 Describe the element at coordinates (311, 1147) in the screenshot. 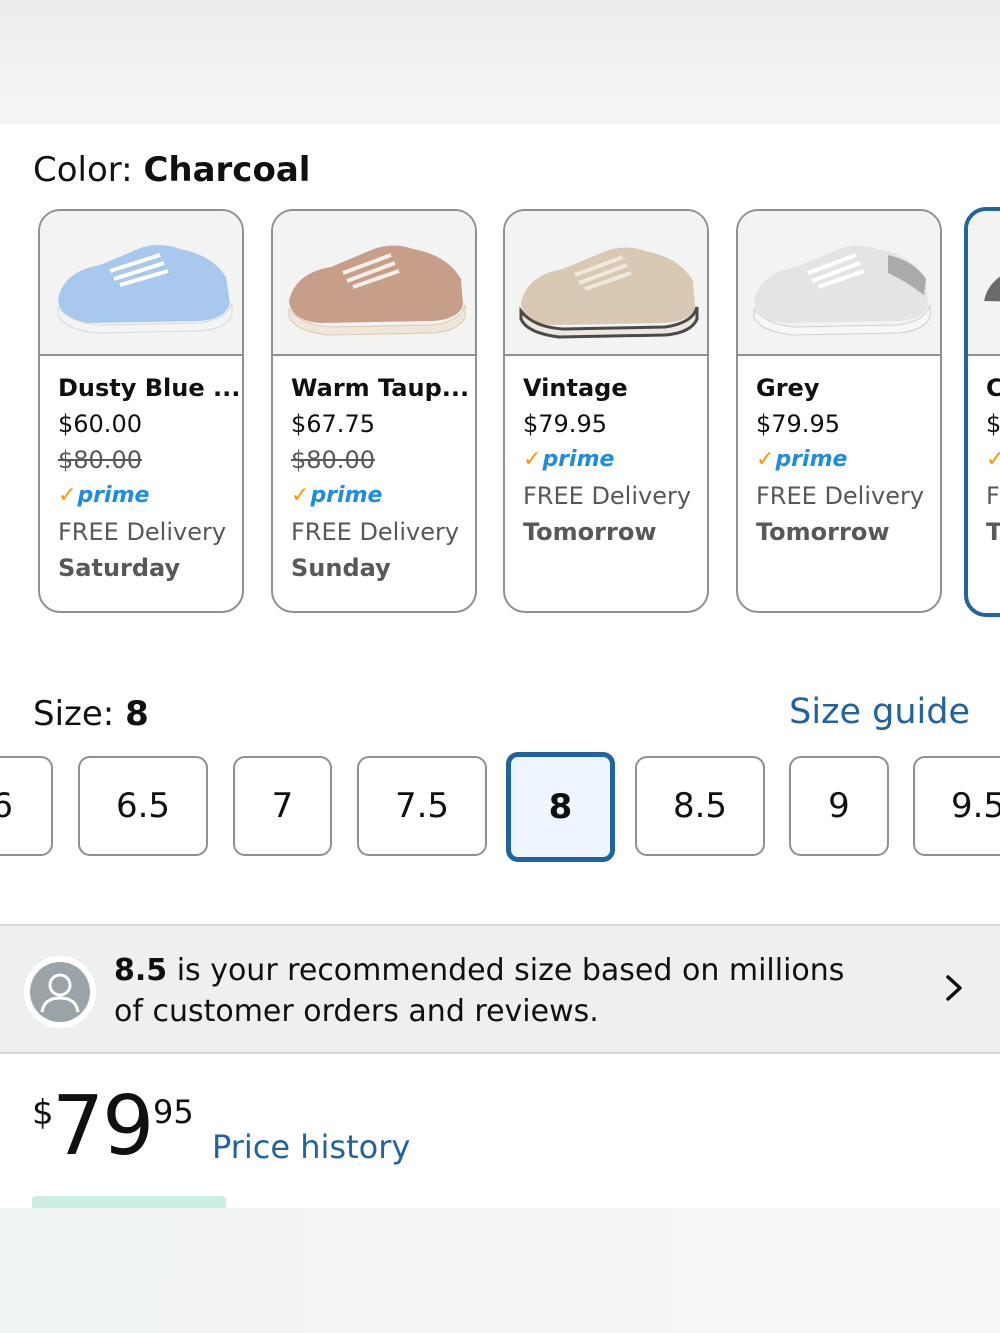

I see `price-history-link: Price history` at that location.